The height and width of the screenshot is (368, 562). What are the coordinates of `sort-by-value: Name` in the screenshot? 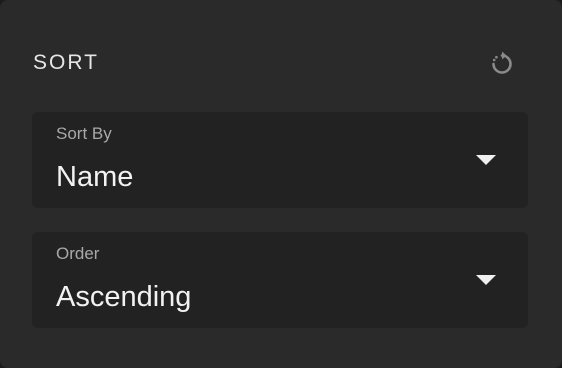 It's located at (95, 177).